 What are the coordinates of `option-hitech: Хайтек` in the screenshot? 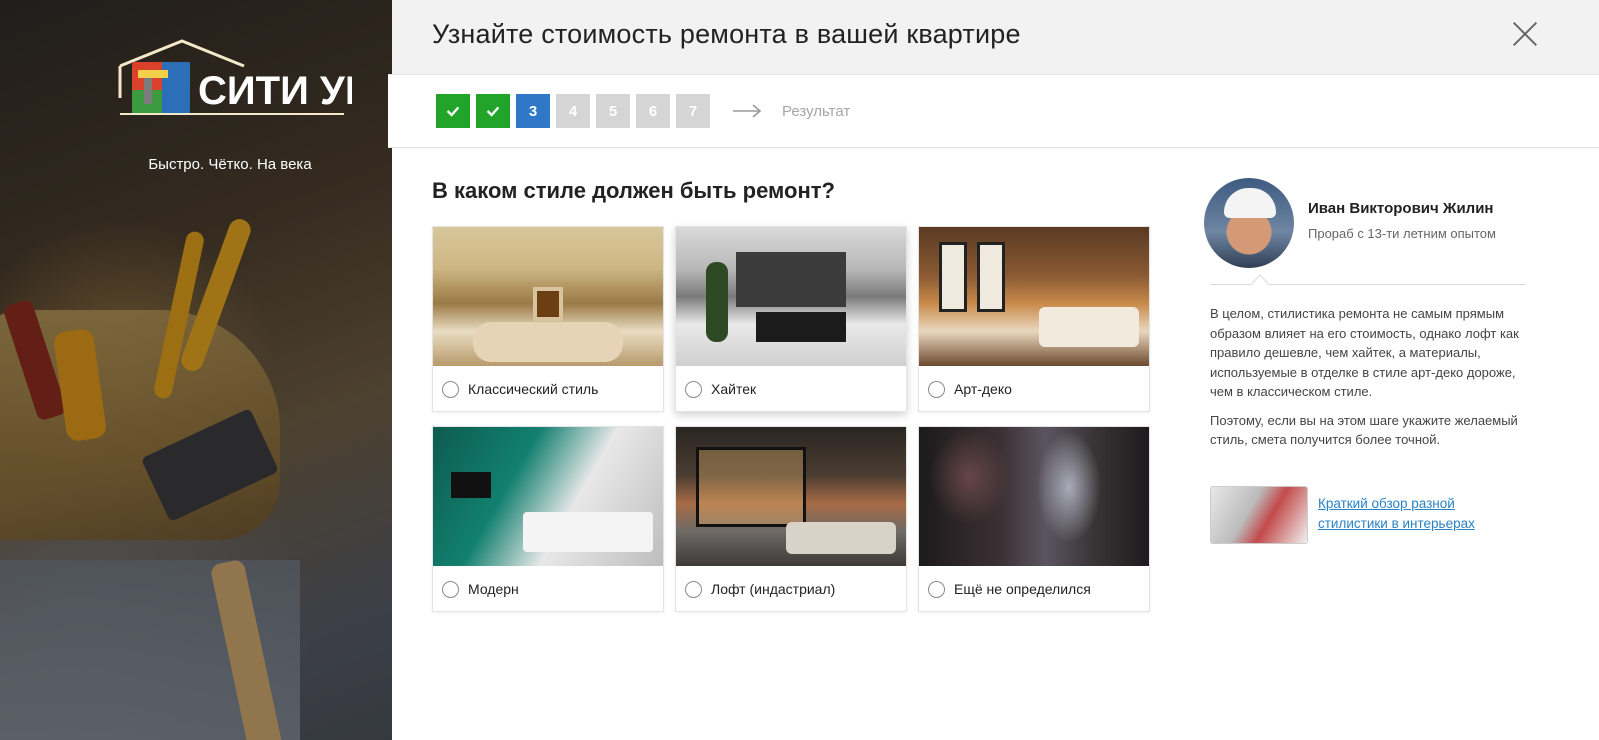 It's located at (791, 319).